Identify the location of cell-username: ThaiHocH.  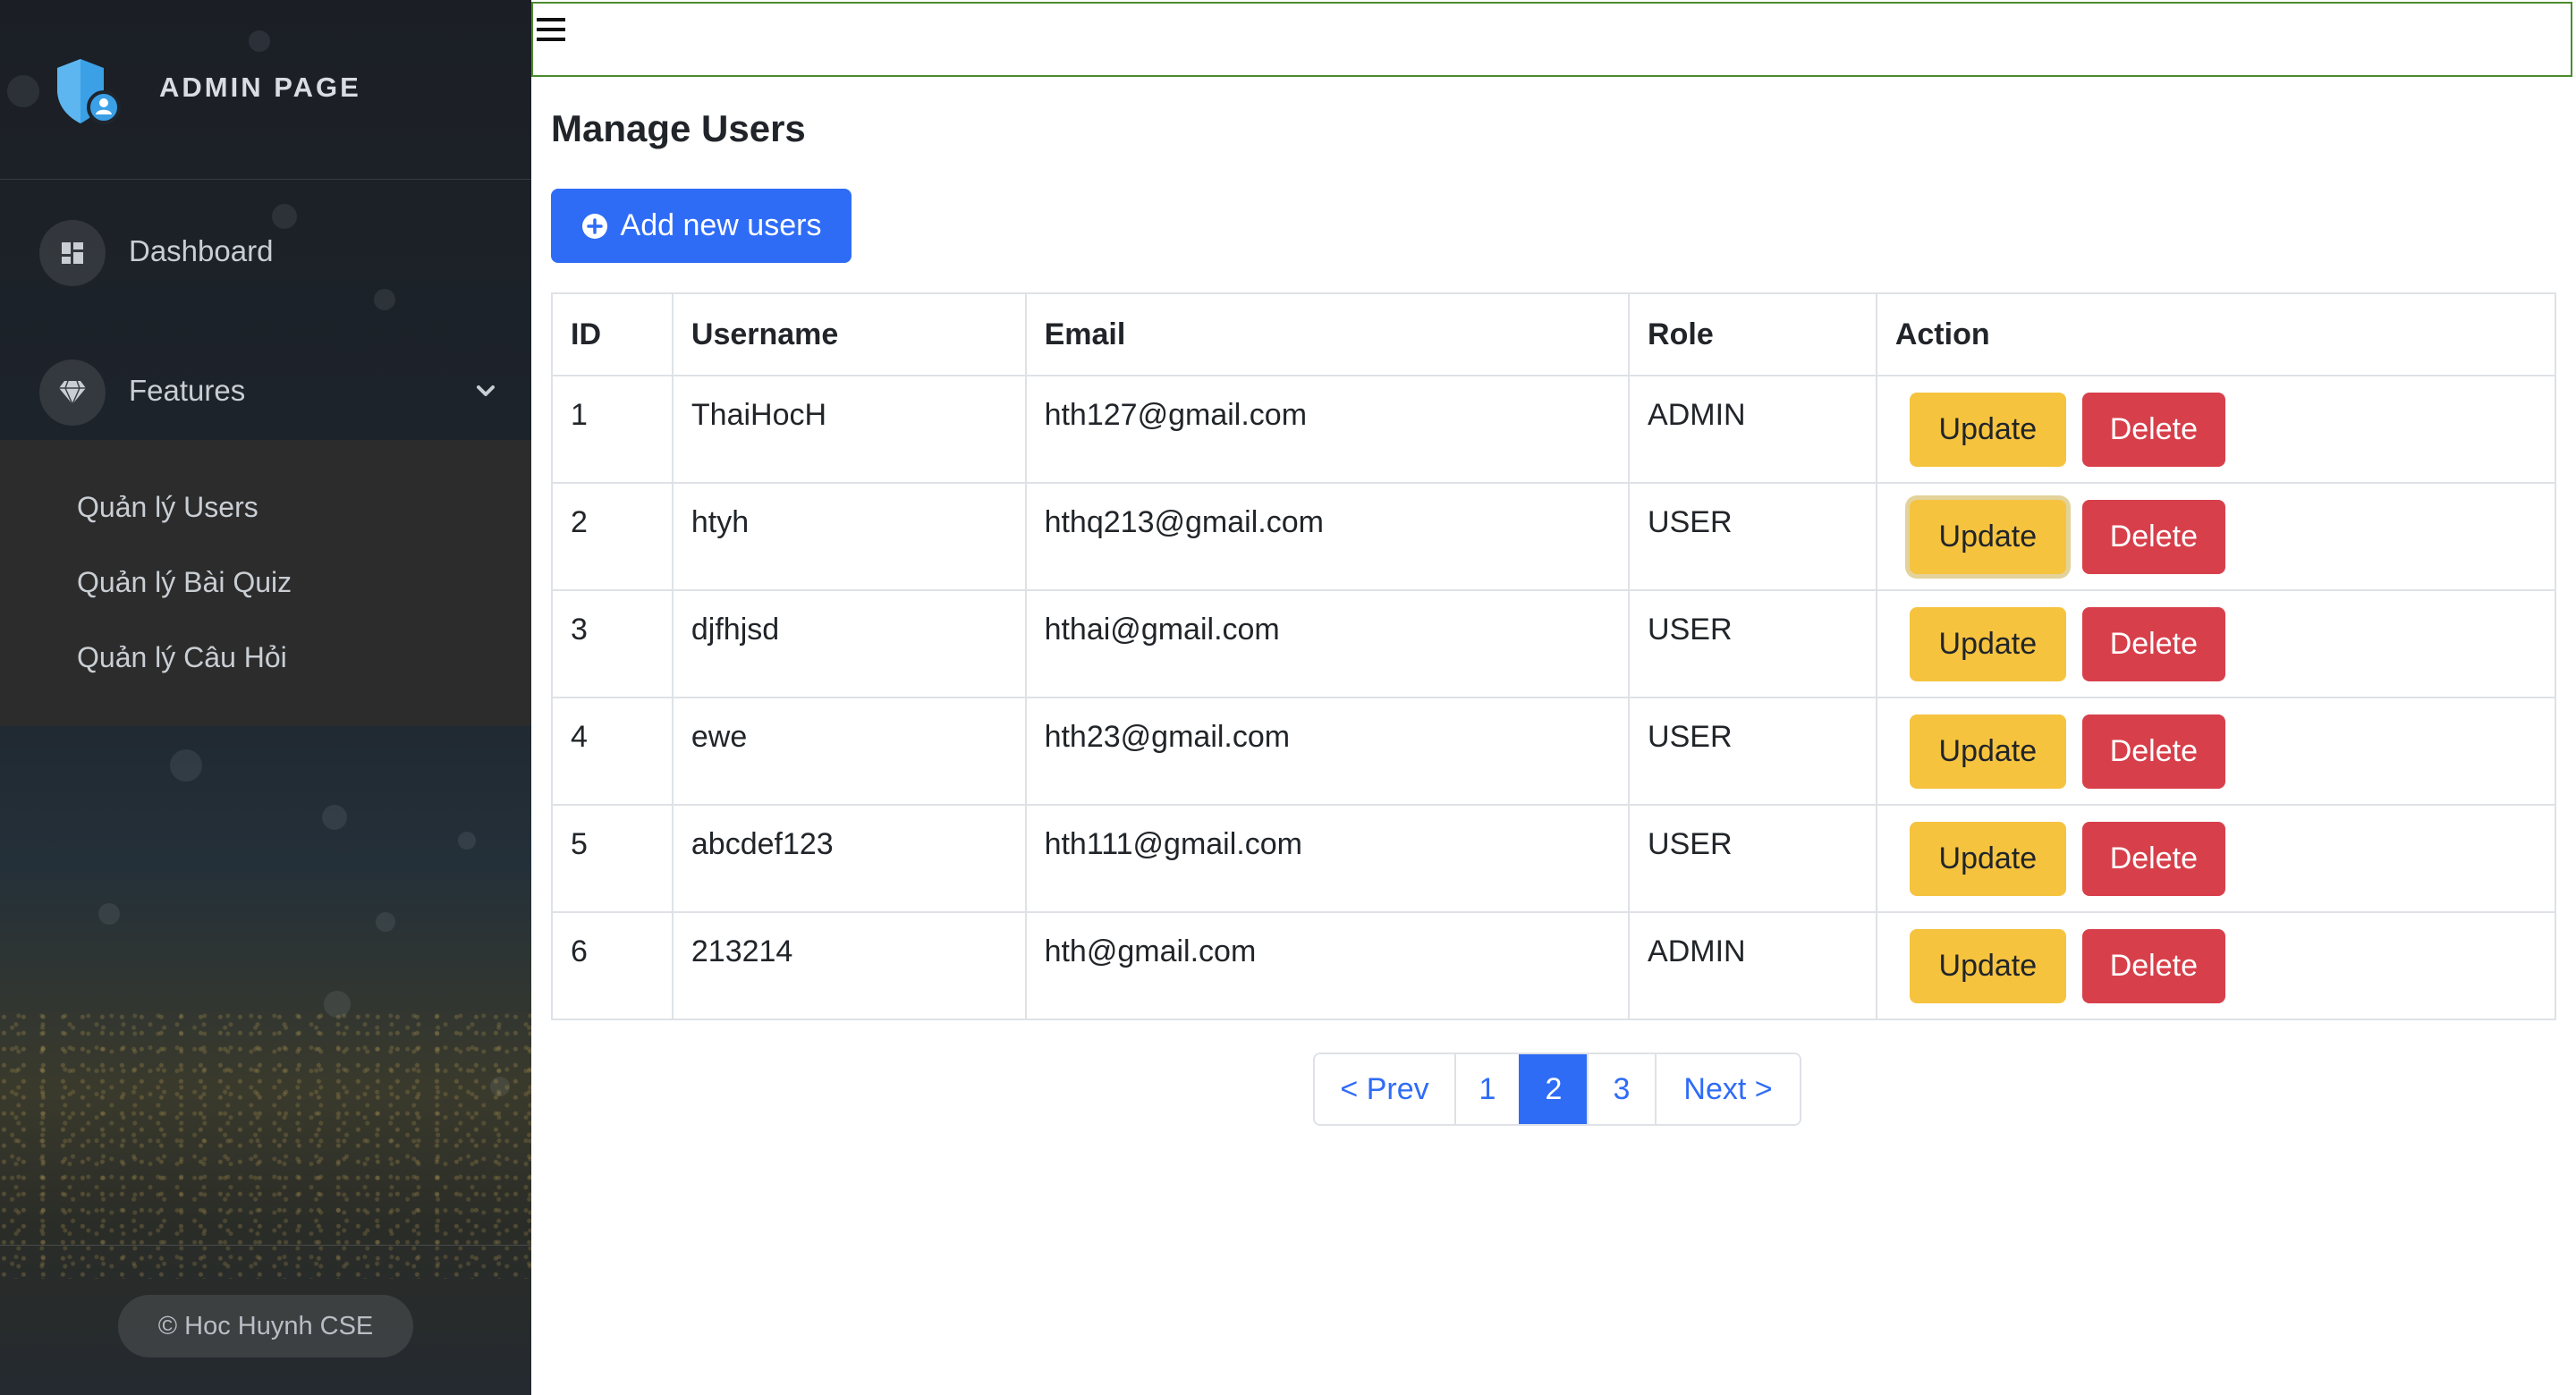
(849, 429).